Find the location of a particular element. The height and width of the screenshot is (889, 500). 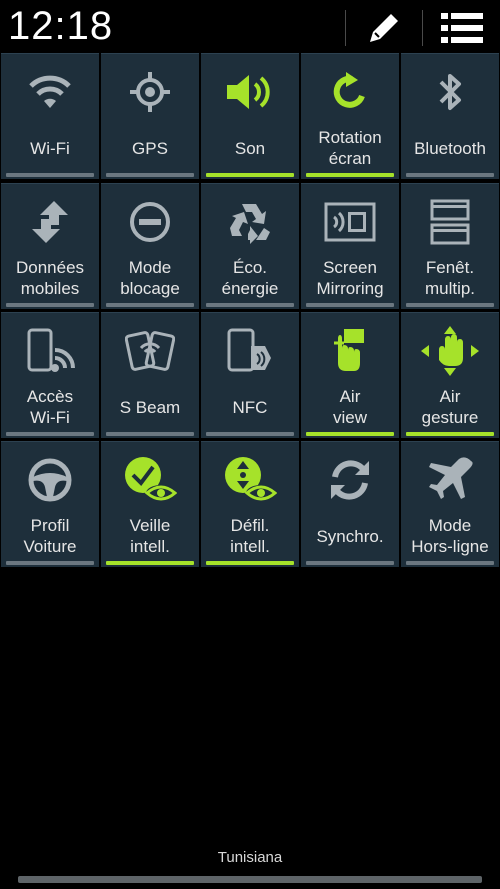

multi-window-icon is located at coordinates (450, 222).